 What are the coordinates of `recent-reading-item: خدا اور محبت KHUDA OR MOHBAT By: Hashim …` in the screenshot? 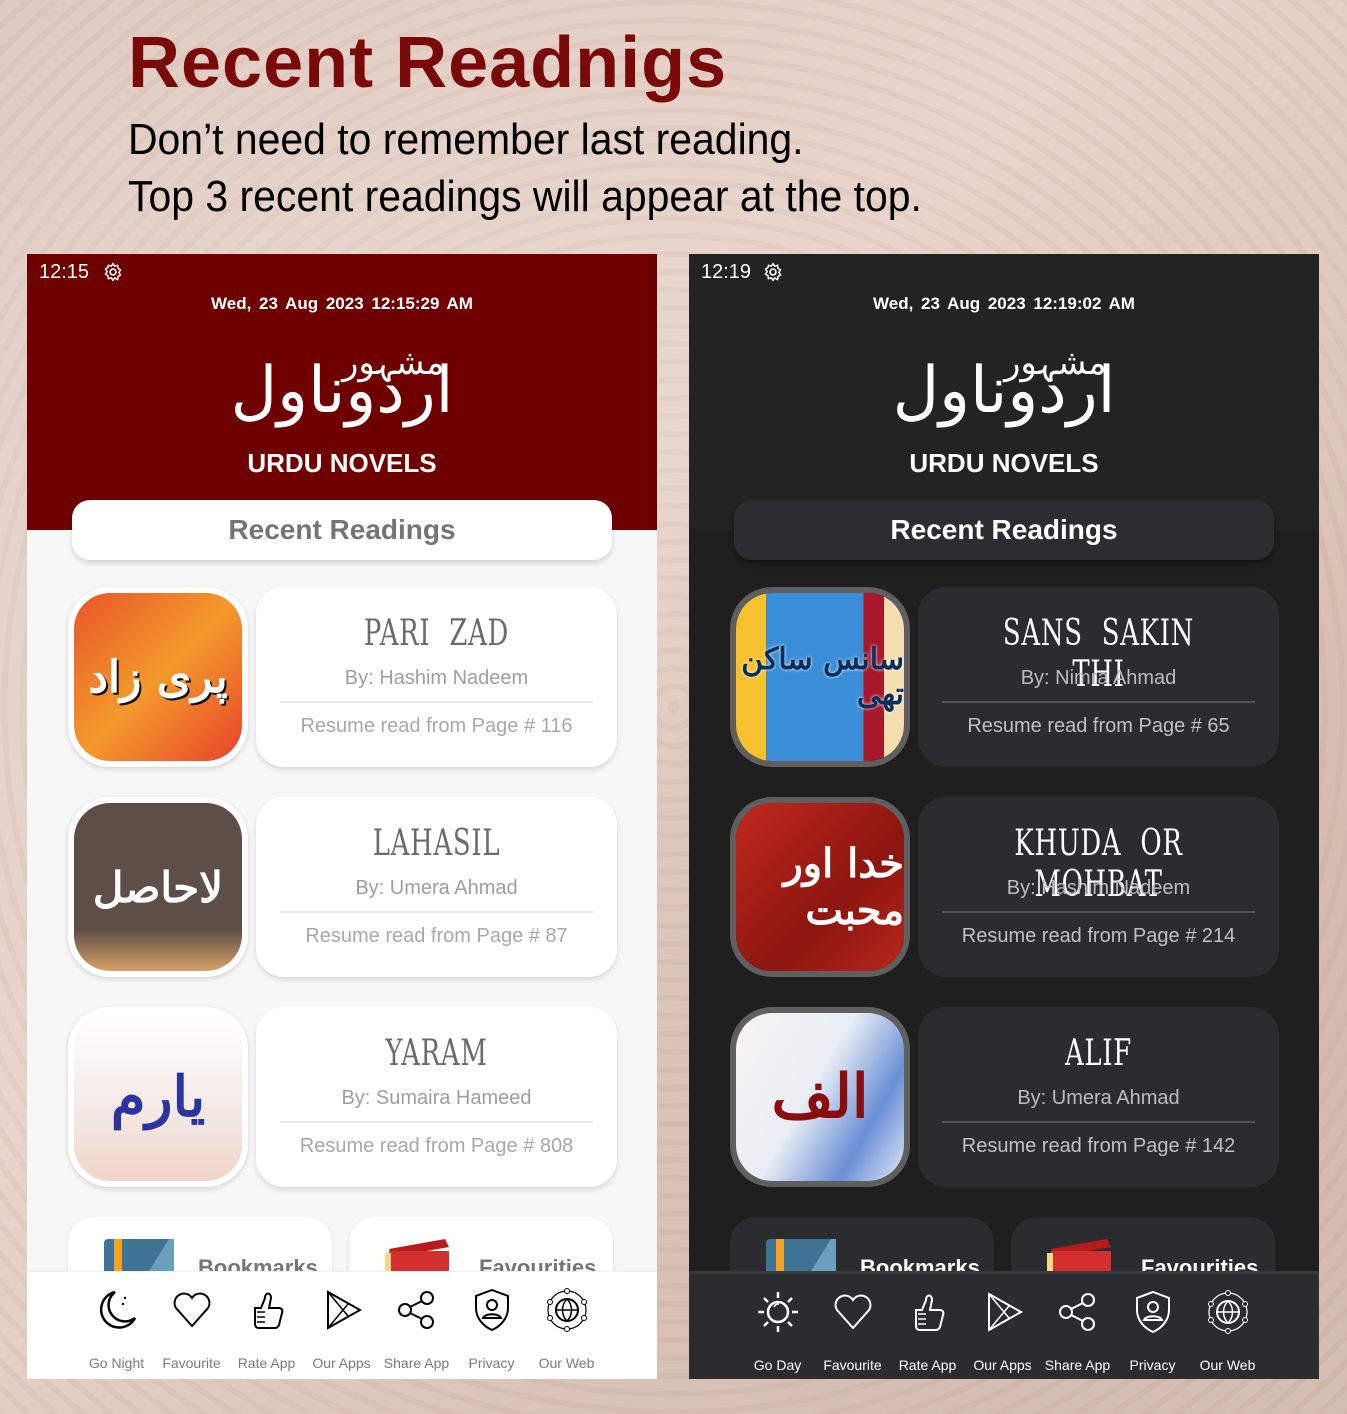 It's located at (1004, 887).